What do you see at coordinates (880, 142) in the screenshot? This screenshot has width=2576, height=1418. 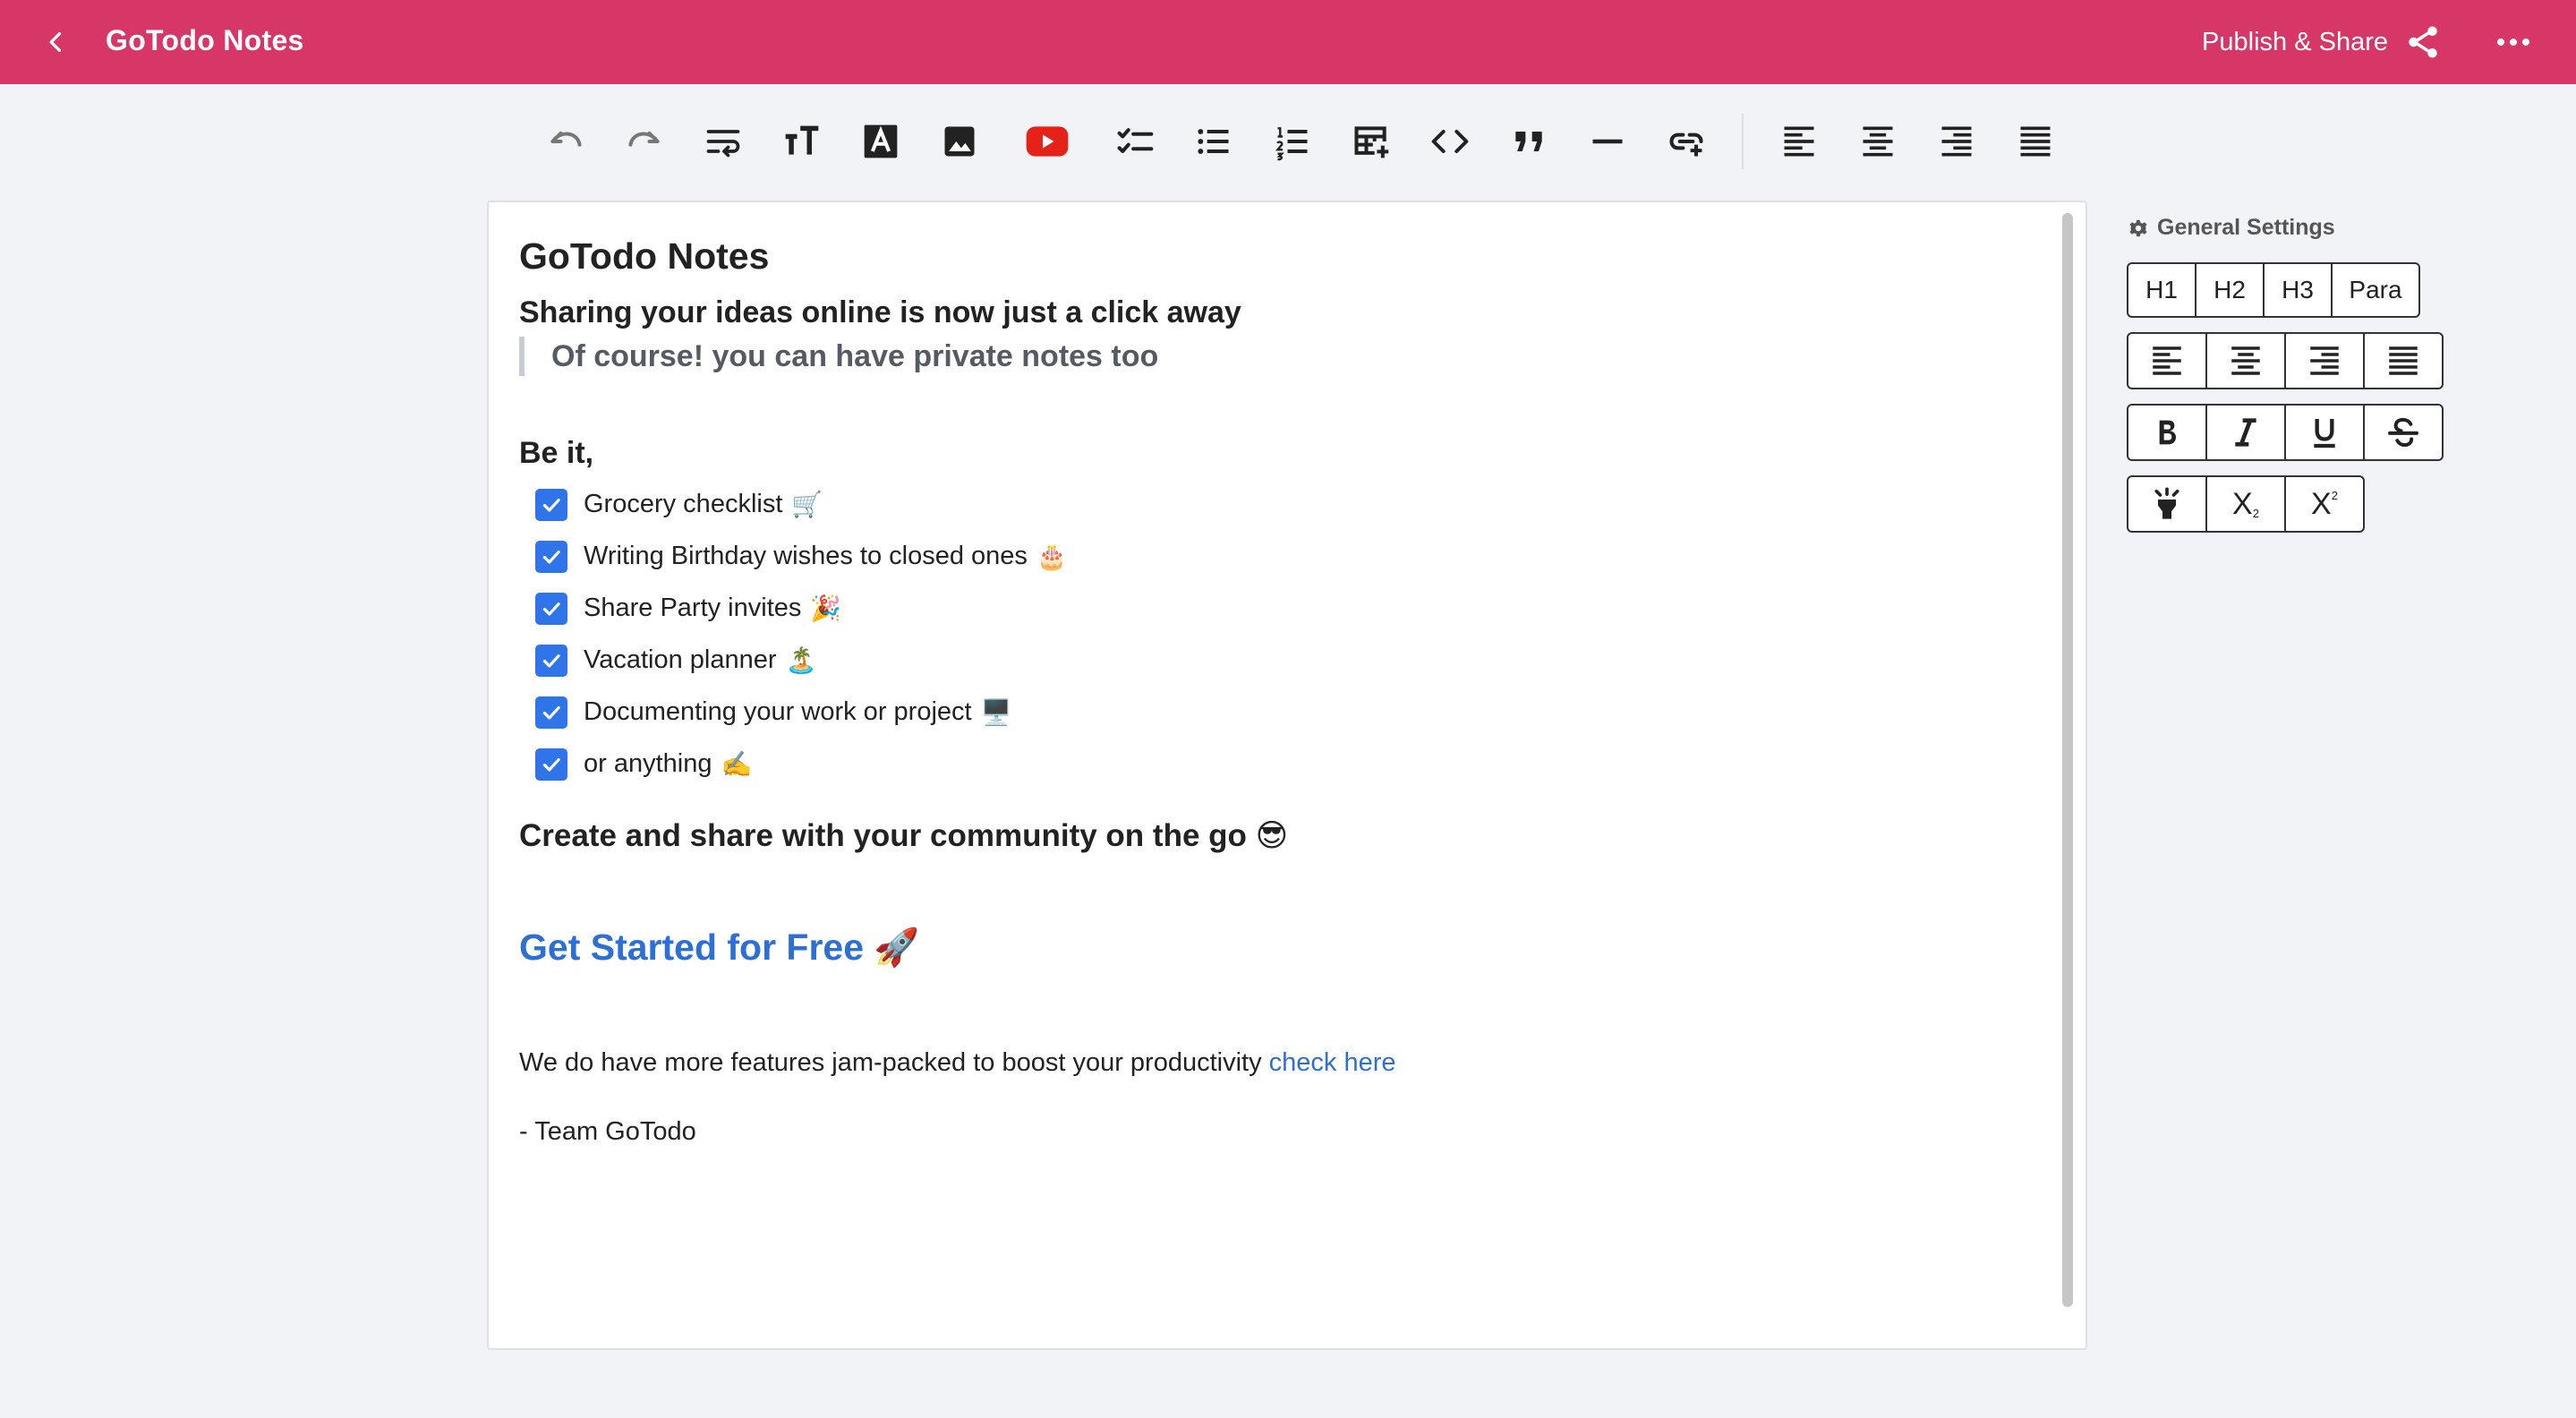 I see `text-color-button` at bounding box center [880, 142].